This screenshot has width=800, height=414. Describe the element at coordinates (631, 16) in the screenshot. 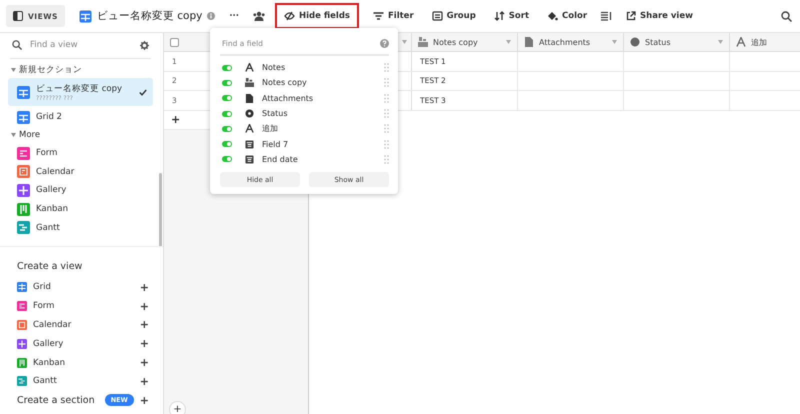

I see `share-icon` at that location.